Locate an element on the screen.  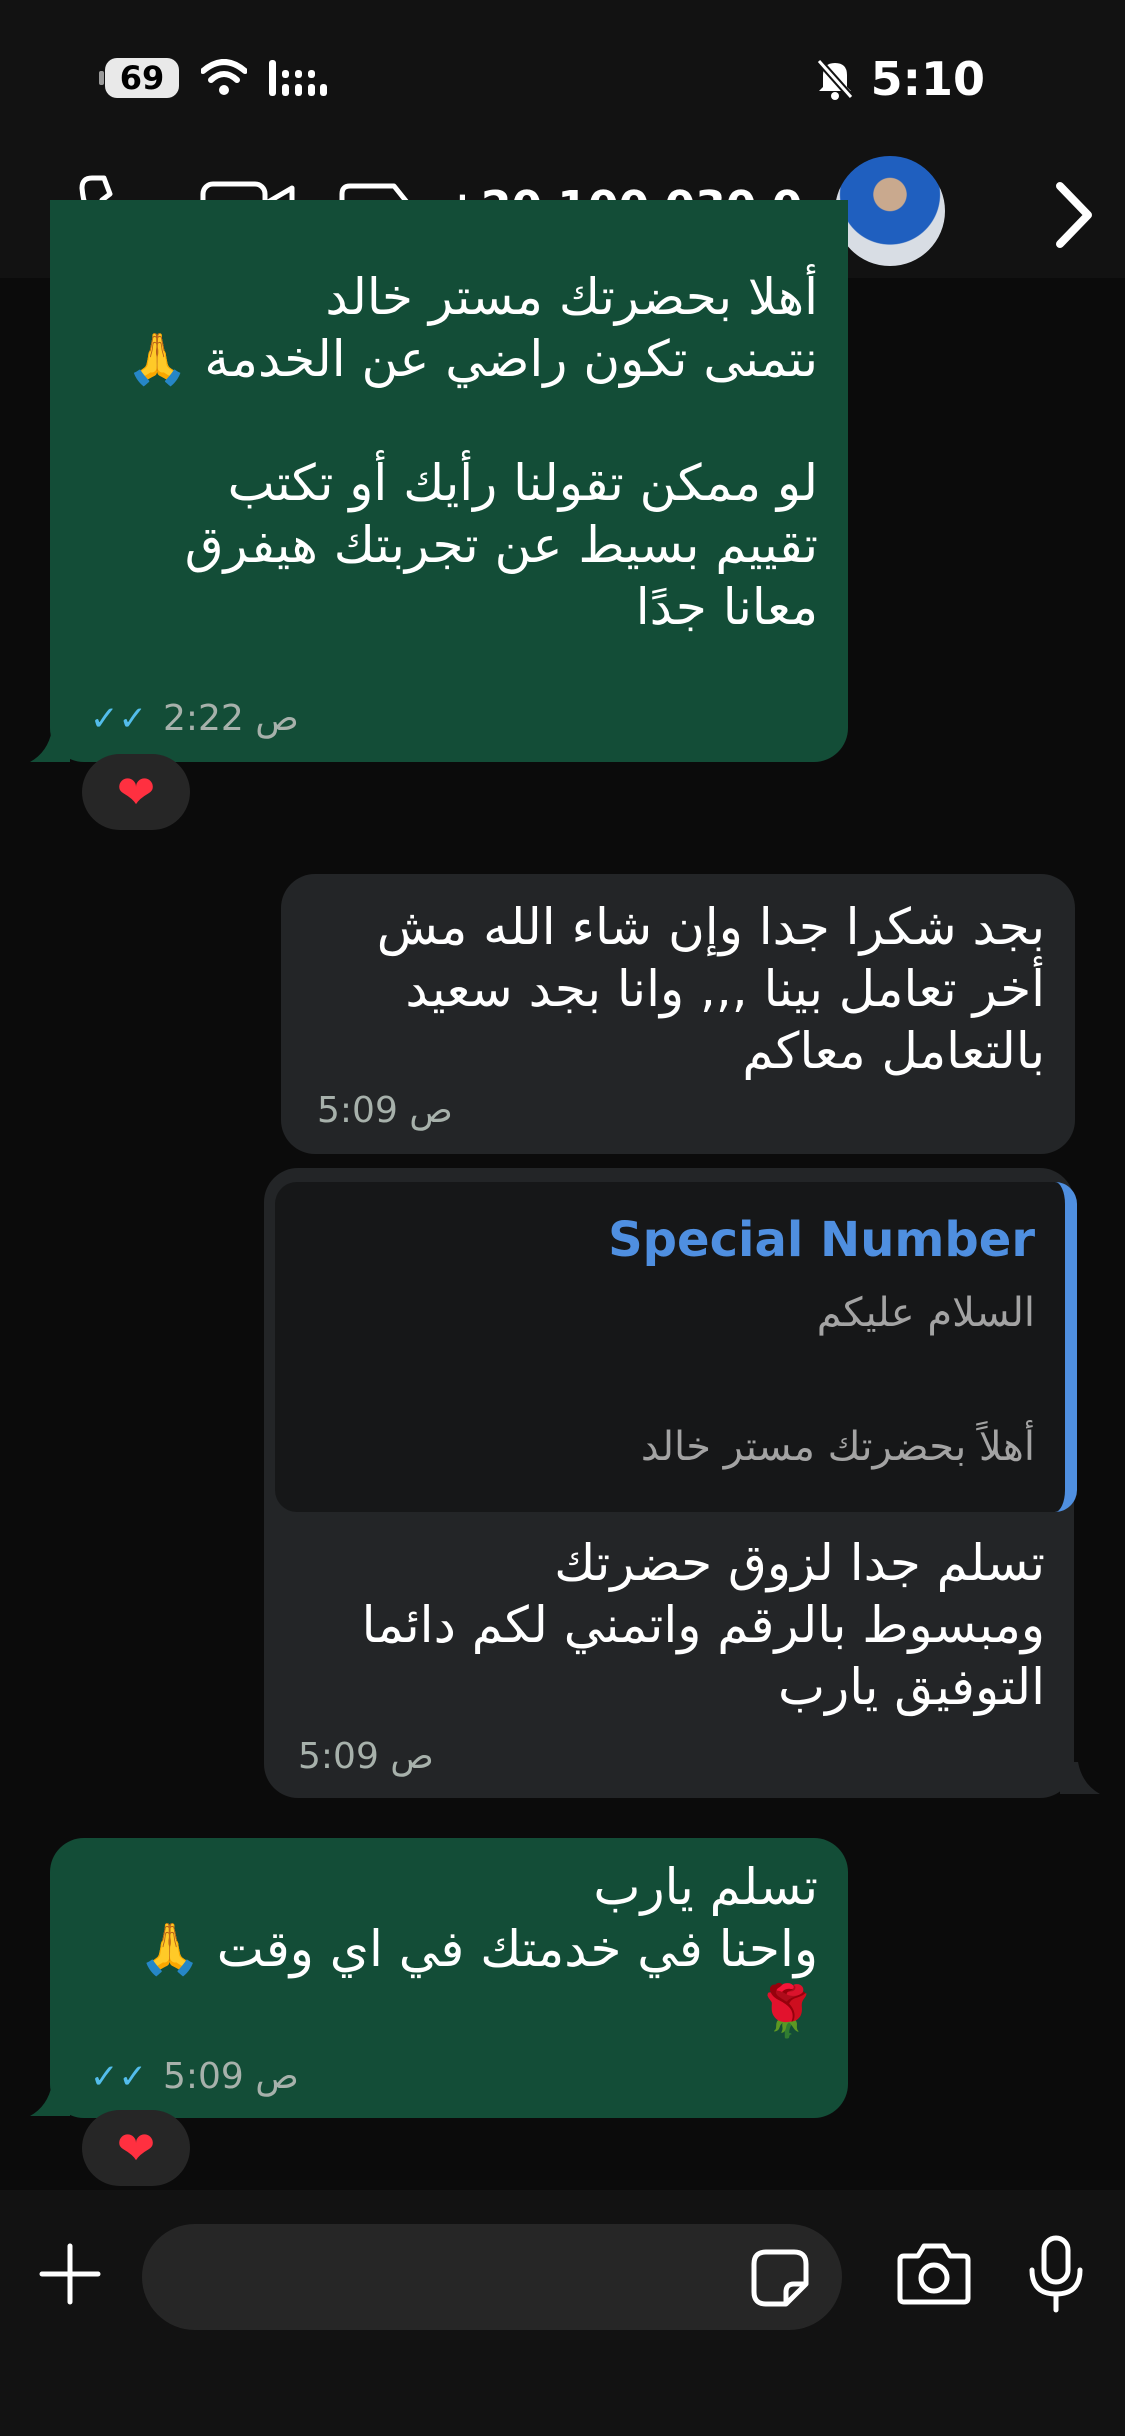
avatar is located at coordinates (890, 211).